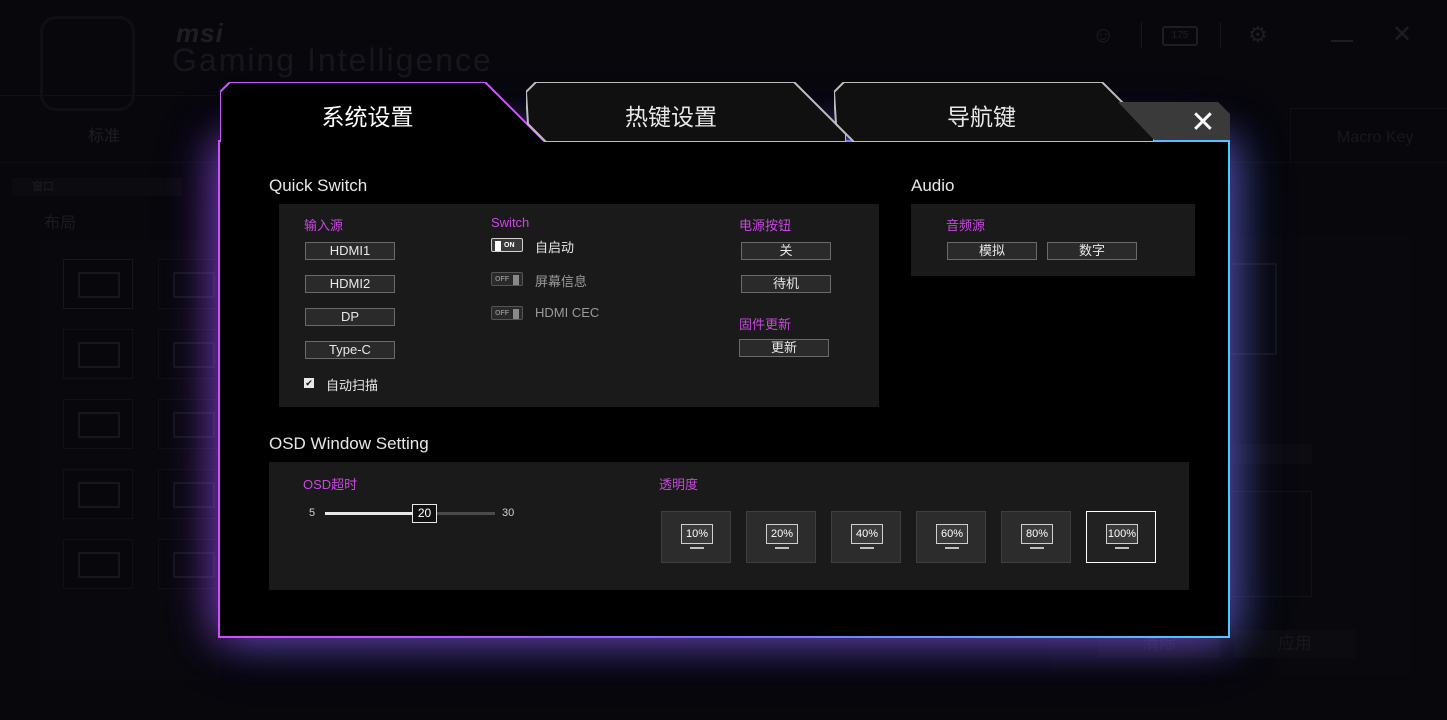  What do you see at coordinates (1103, 35) in the screenshot?
I see `smiley-icon: ☺` at bounding box center [1103, 35].